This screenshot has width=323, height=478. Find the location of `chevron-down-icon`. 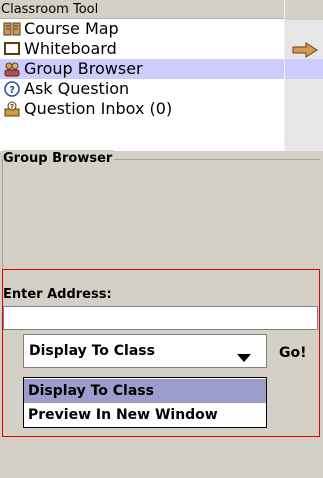

chevron-down-icon is located at coordinates (244, 354).